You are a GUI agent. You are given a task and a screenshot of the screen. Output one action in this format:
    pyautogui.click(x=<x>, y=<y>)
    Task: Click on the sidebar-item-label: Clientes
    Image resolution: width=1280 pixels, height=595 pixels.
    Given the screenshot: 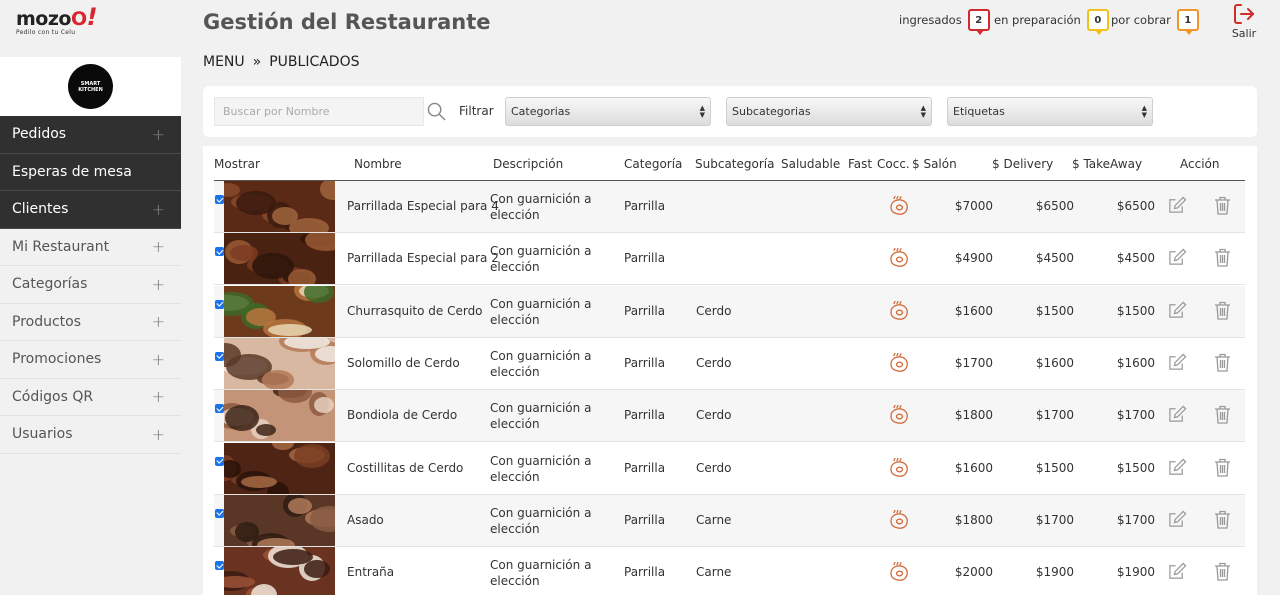 What is the action you would take?
    pyautogui.click(x=40, y=209)
    